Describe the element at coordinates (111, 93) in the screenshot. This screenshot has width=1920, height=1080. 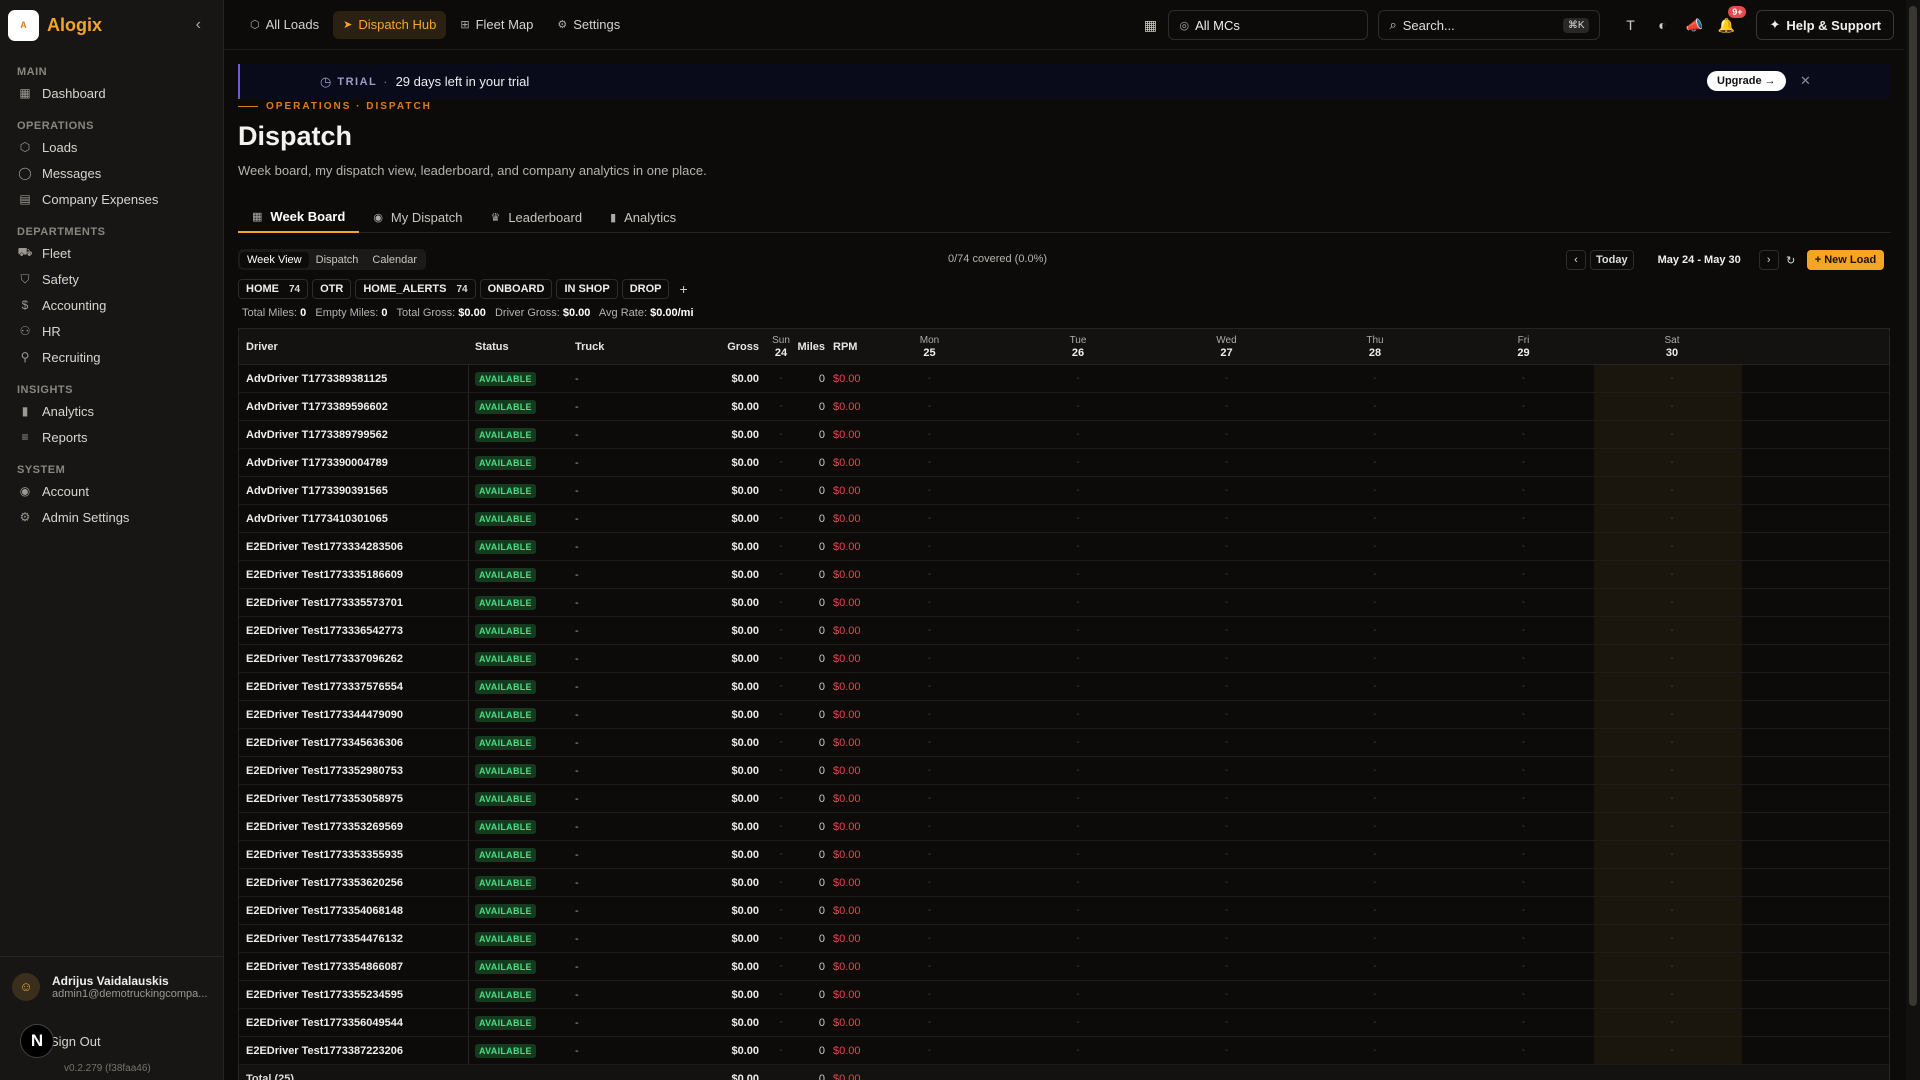
I see `sidebar-item-dashboard: ▦ Dashboard` at that location.